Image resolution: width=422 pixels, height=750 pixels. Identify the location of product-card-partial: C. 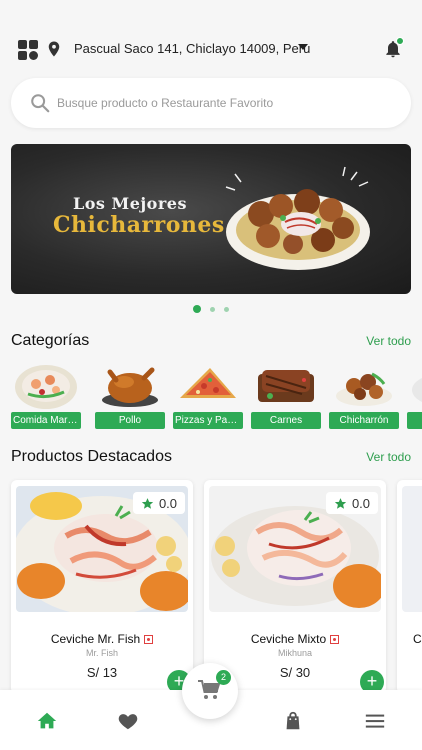
(409, 587).